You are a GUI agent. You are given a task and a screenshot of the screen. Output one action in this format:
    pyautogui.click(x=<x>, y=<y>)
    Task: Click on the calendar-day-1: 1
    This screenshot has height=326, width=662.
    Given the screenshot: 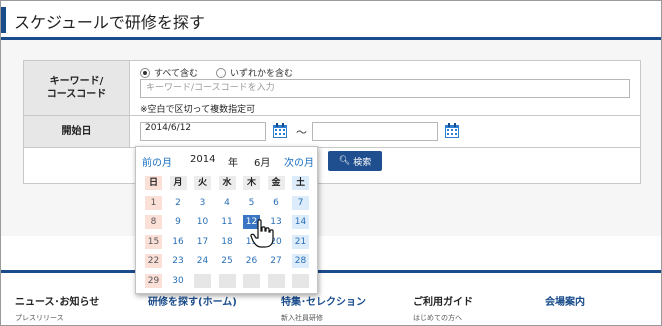 What is the action you would take?
    pyautogui.click(x=153, y=202)
    